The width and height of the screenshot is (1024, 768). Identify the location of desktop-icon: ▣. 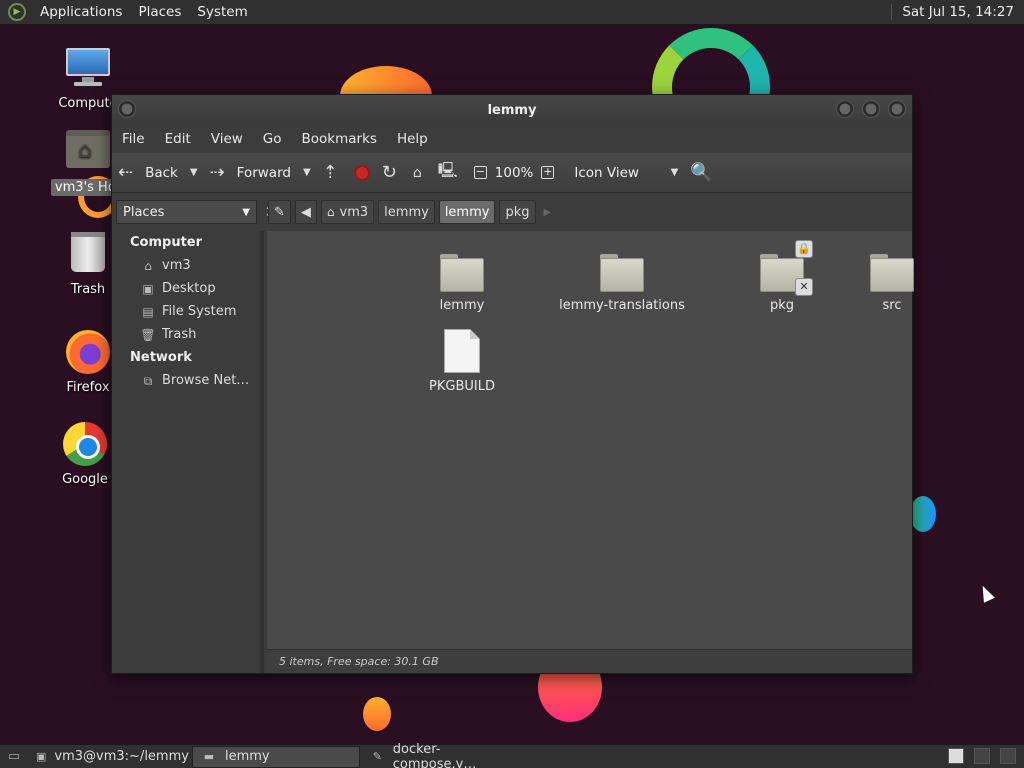
(148, 288).